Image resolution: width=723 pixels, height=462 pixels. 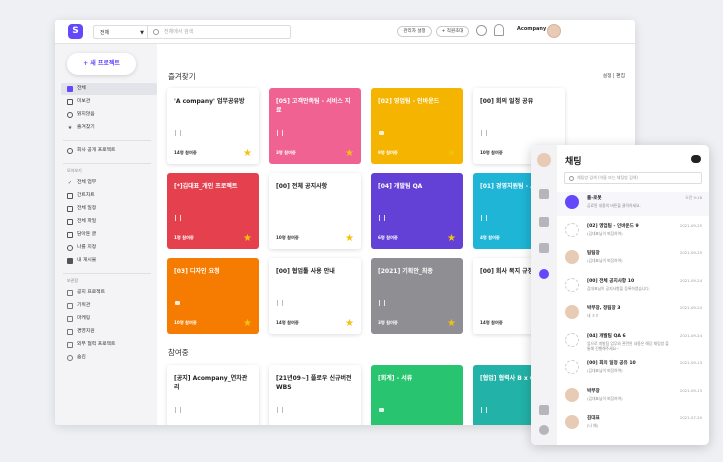 What do you see at coordinates (86, 114) in the screenshot?
I see `sidebar-item-label: 읽지않음` at bounding box center [86, 114].